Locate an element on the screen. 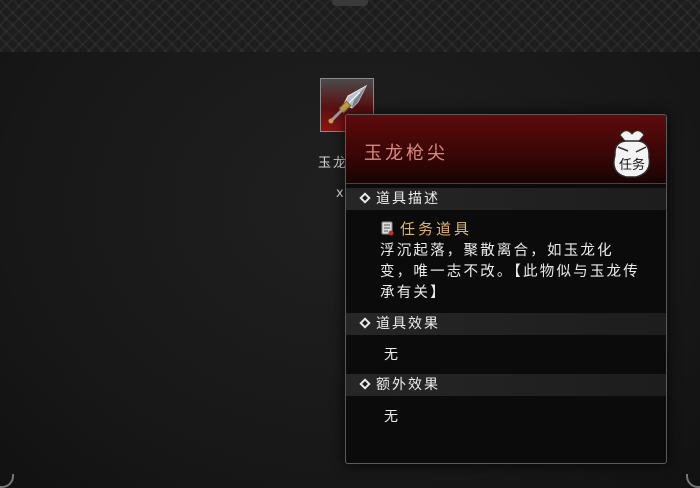 The image size is (700, 488). item-extra-effect-value: 无 is located at coordinates (391, 417).